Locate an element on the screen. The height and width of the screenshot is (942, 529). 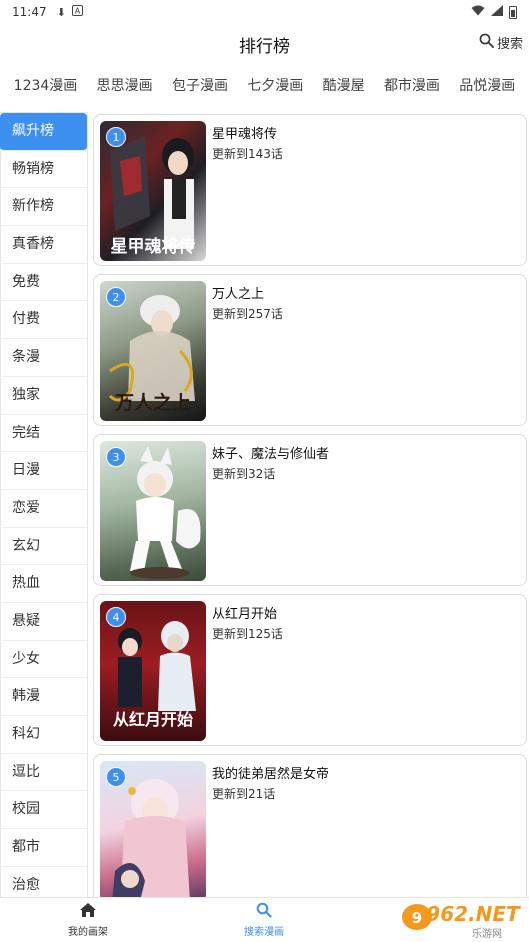
watermark-subtext: 乐游网 is located at coordinates (487, 933).